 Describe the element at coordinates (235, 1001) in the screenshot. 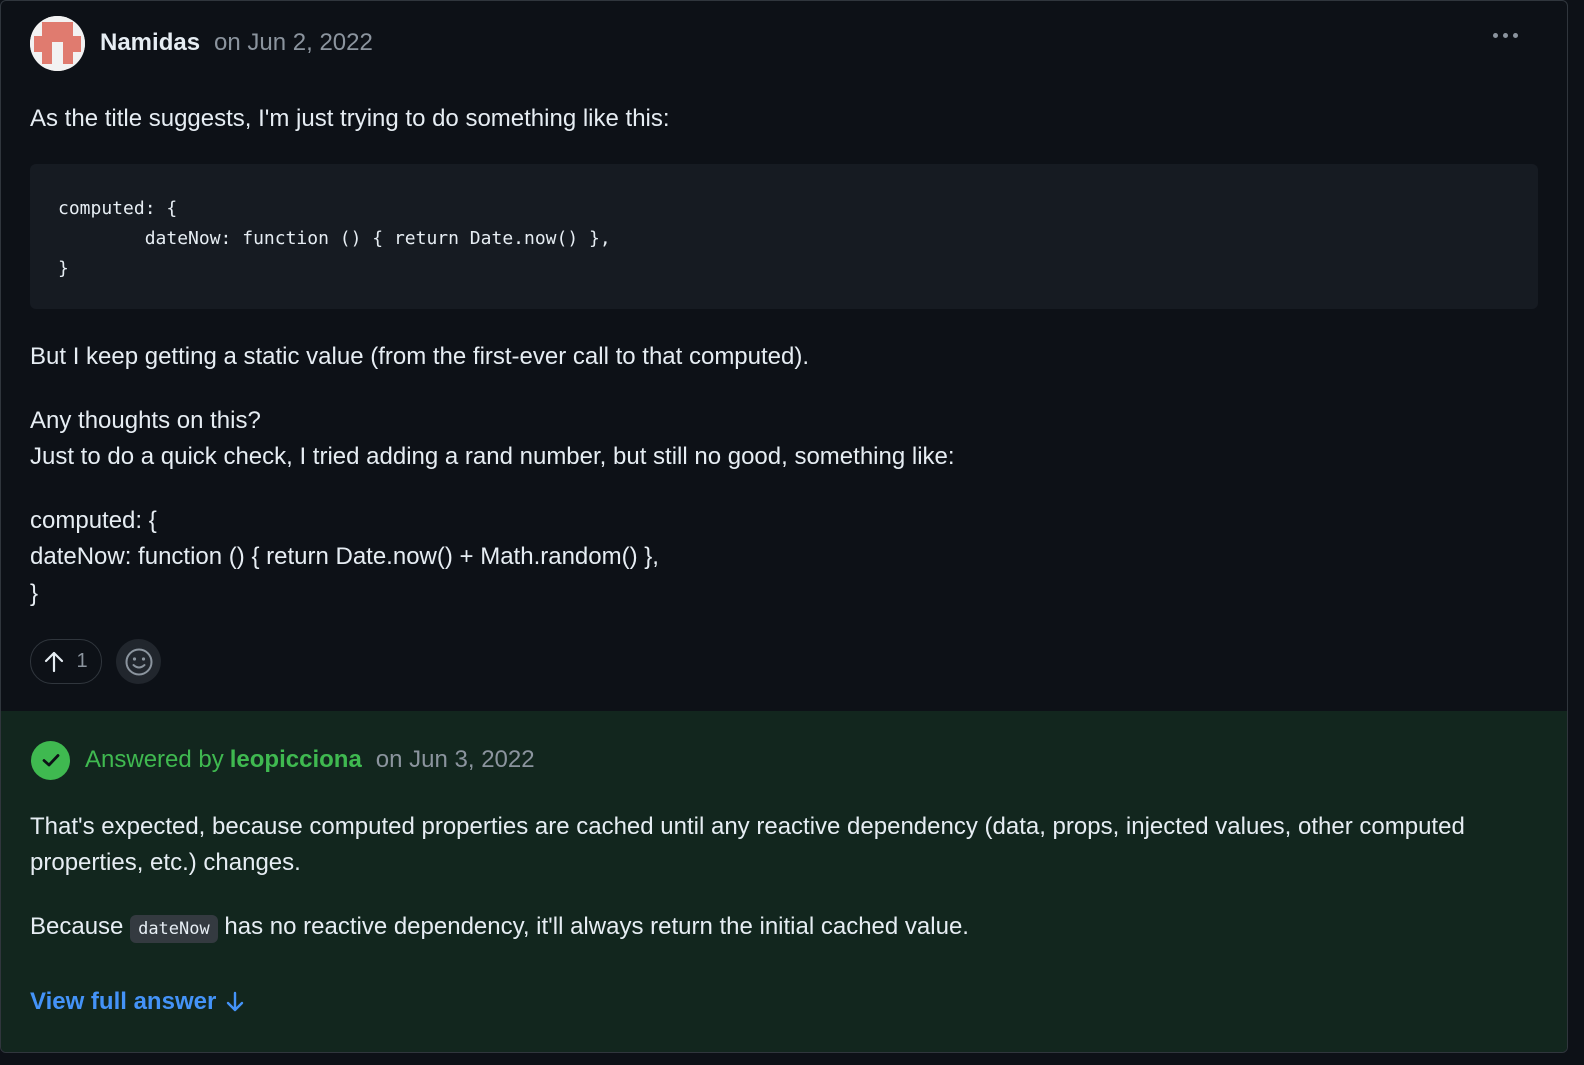

I see `arrow-down-icon` at that location.